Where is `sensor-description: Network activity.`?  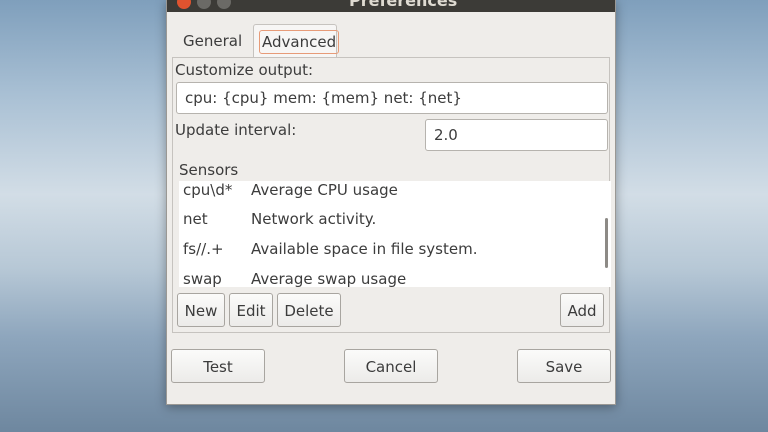 sensor-description: Network activity. is located at coordinates (314, 219).